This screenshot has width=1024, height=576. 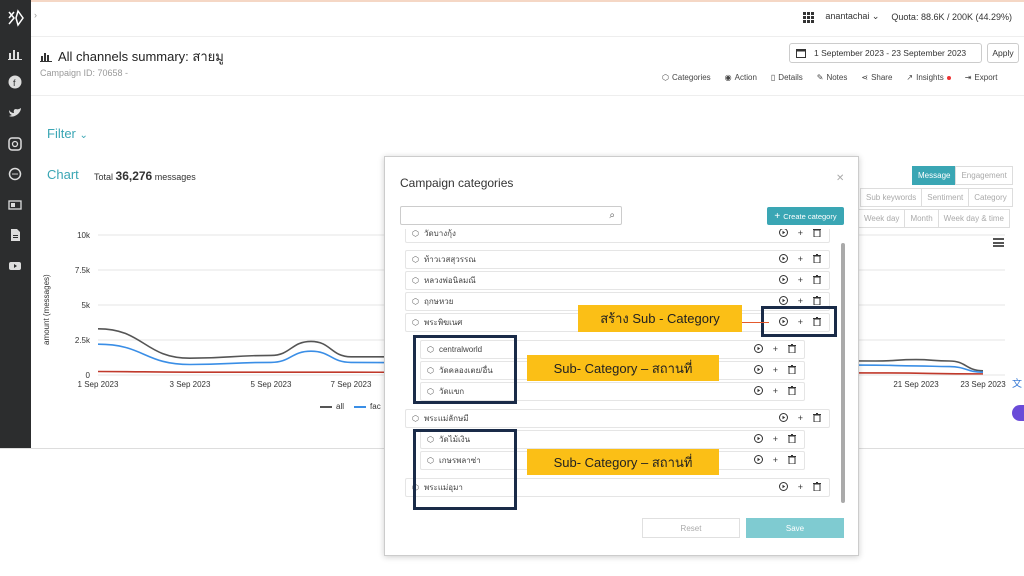 What do you see at coordinates (755, 322) in the screenshot?
I see `annotation-connector` at bounding box center [755, 322].